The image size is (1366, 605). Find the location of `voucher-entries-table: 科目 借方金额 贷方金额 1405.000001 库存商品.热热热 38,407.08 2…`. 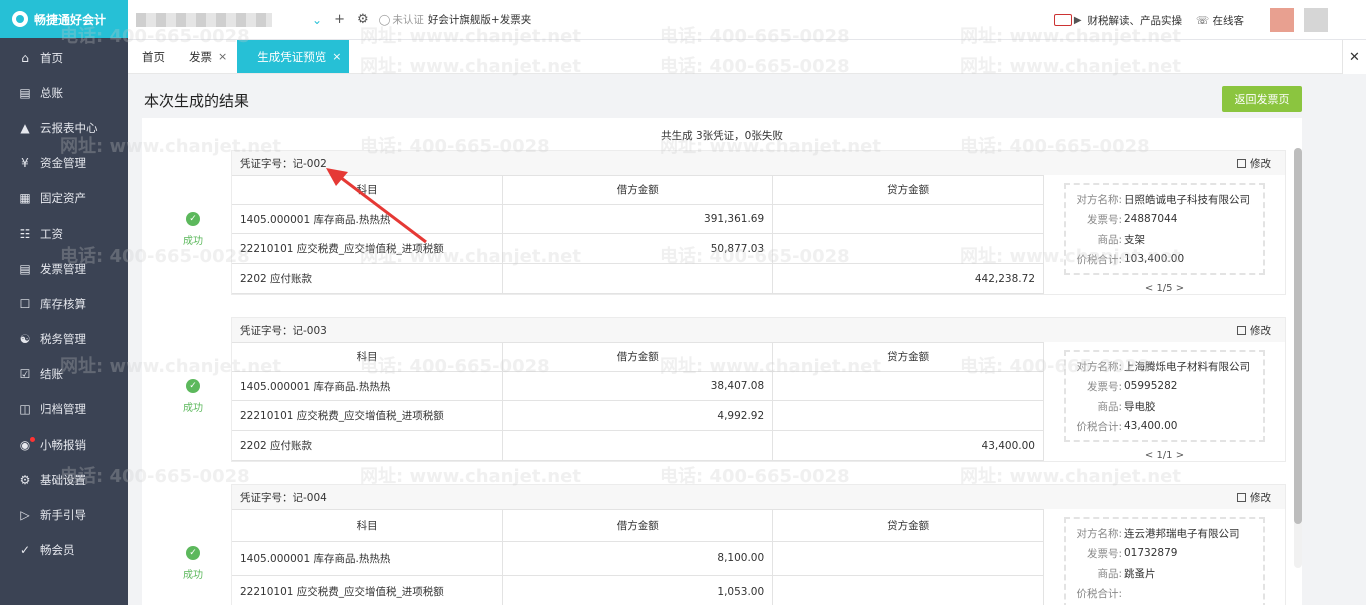

voucher-entries-table: 科目 借方金额 贷方金额 1405.000001 库存商品.热热热 38,407.08 2… is located at coordinates (638, 401).